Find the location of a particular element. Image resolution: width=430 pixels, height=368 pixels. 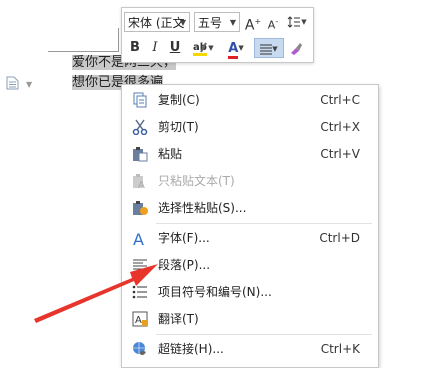

paste-text-icon: A is located at coordinates (139, 181).